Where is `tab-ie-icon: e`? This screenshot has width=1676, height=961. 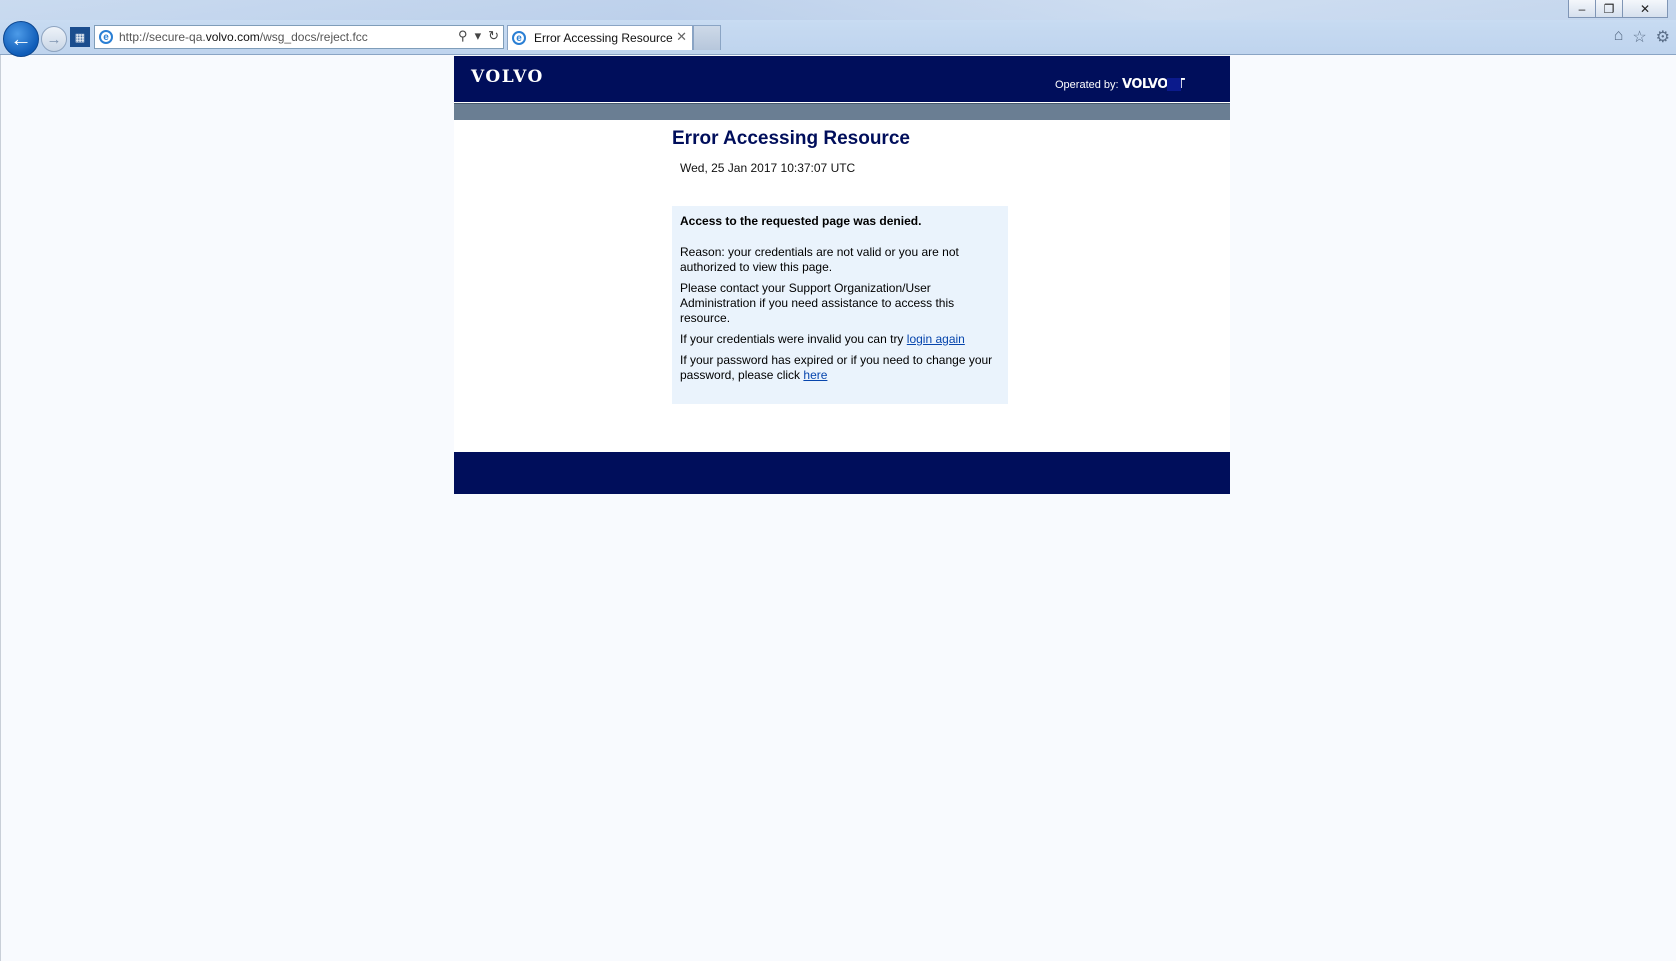
tab-ie-icon: e is located at coordinates (519, 38).